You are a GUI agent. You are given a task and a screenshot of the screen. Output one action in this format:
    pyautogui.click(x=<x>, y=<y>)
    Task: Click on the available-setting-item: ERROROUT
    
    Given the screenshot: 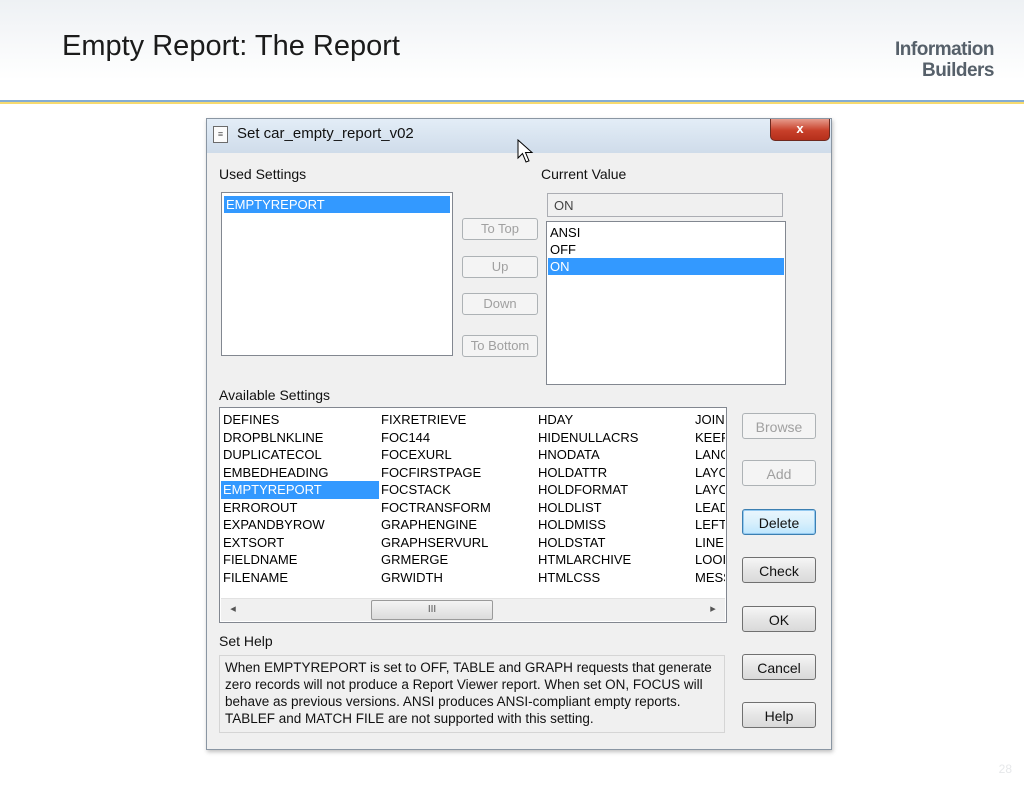 What is the action you would take?
    pyautogui.click(x=300, y=508)
    